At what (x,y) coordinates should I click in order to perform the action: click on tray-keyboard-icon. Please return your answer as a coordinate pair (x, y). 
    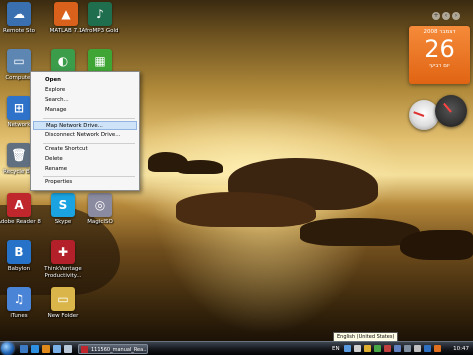
    Looking at the image, I should click on (347, 348).